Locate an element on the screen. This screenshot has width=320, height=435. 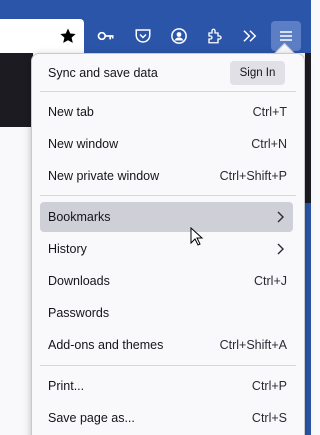
menu-item-label: History is located at coordinates (67, 249).